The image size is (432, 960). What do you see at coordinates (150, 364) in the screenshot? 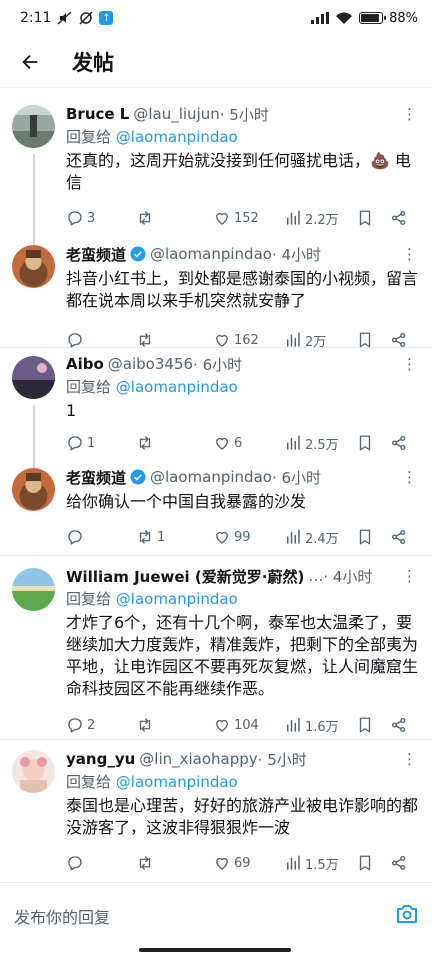
I see `author-handle: @aibo3456` at bounding box center [150, 364].